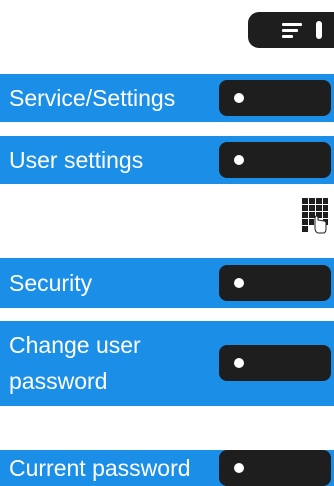  Describe the element at coordinates (75, 363) in the screenshot. I see `menu-row-label: Change user password` at that location.